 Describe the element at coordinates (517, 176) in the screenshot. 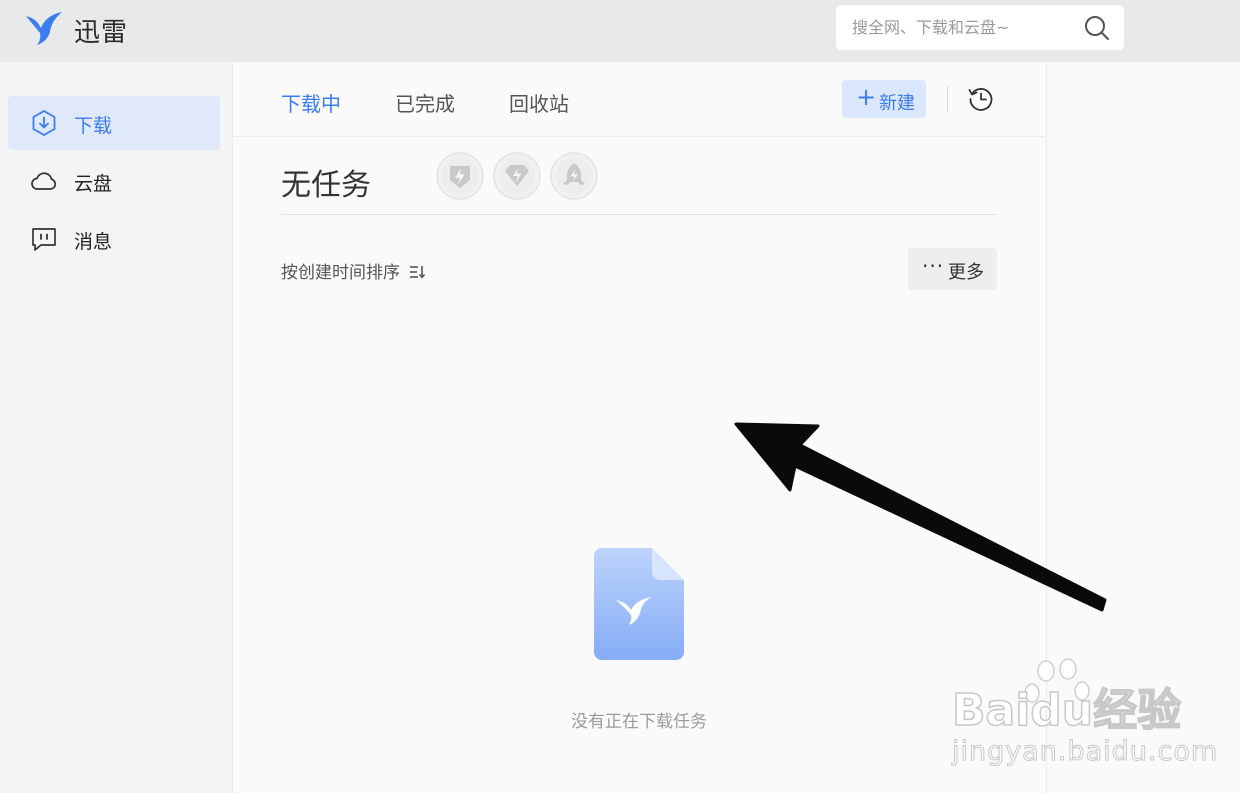

I see `vip-diamond-badge-icon` at that location.